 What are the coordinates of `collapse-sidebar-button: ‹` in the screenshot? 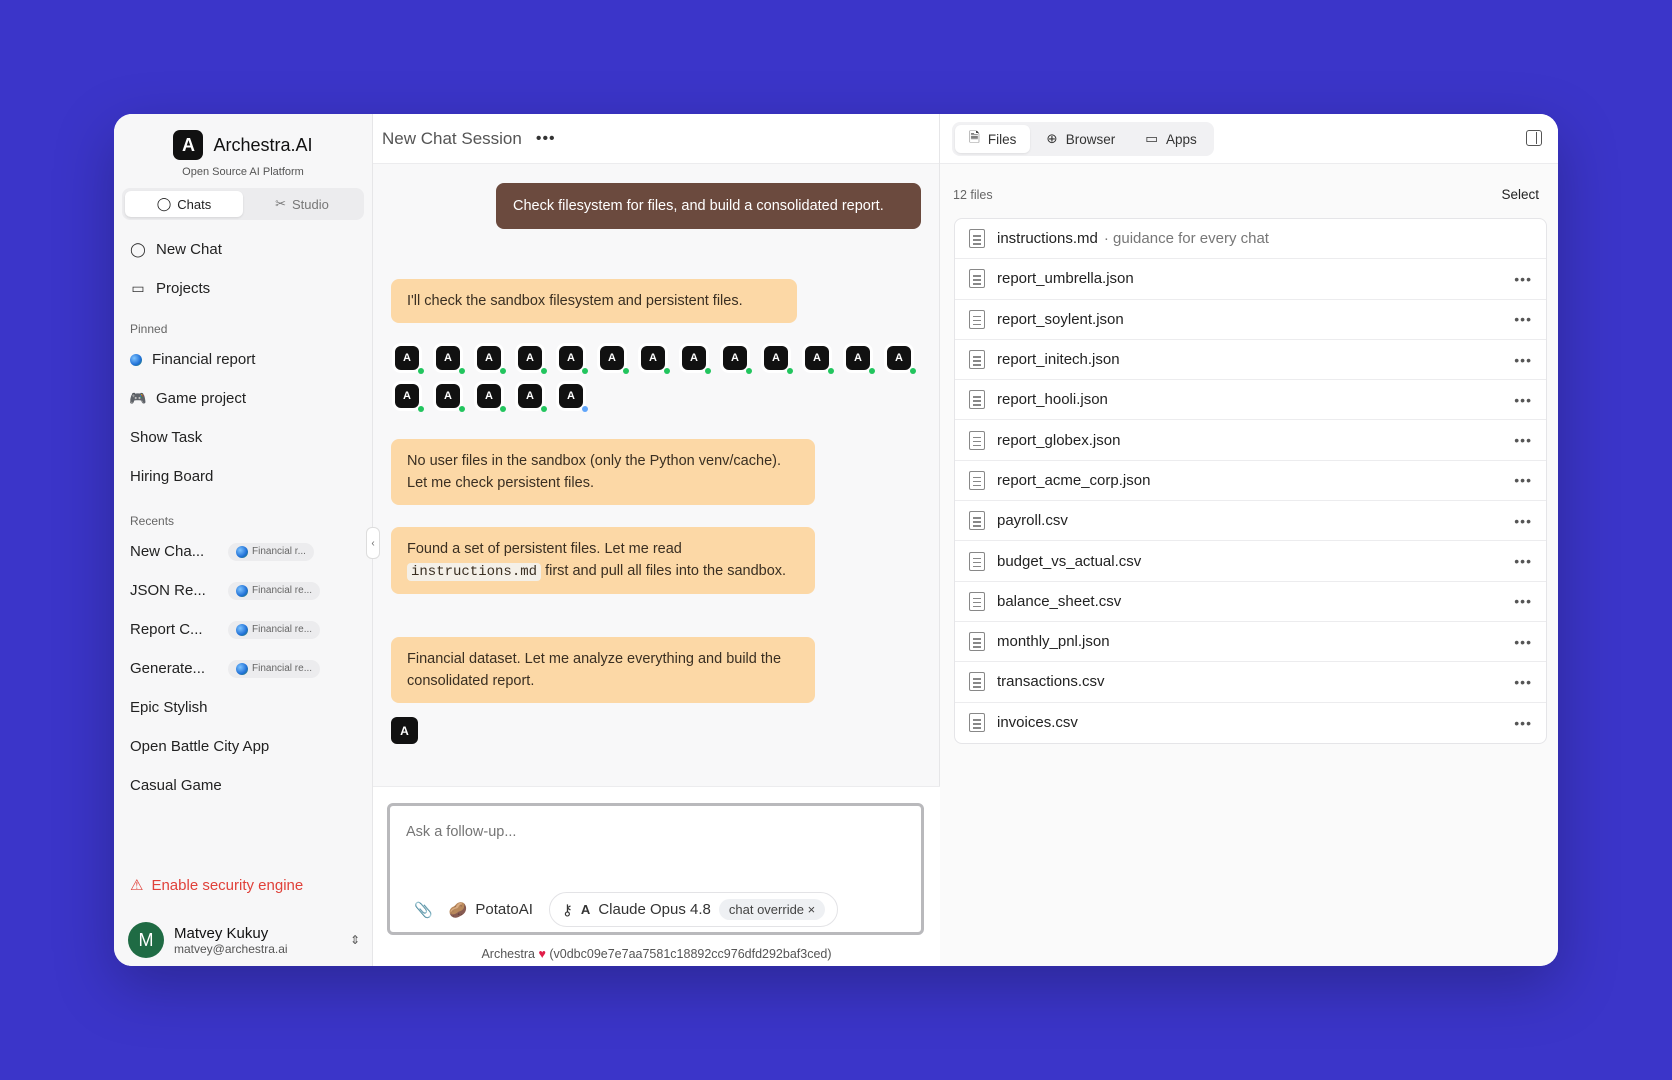 It's located at (373, 543).